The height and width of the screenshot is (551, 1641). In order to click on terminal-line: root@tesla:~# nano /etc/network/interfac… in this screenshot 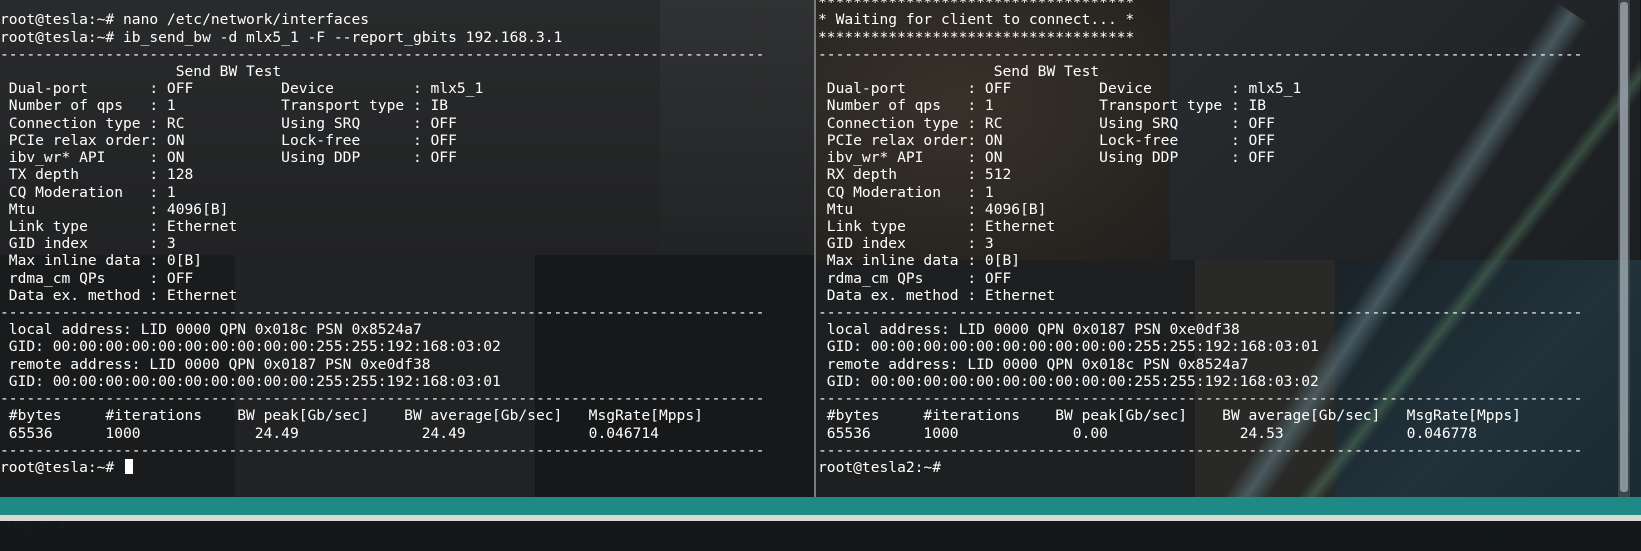, I will do `click(185, 19)`.